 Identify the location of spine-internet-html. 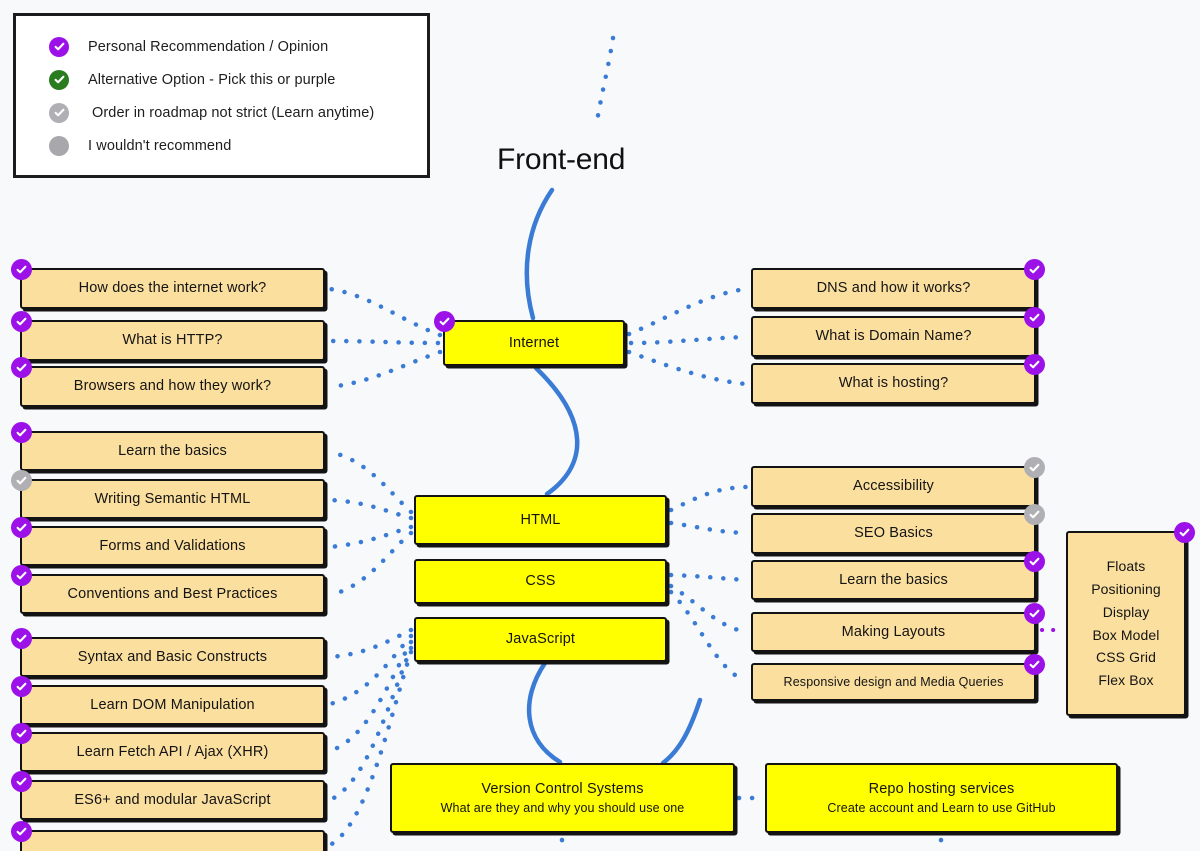
(556, 431).